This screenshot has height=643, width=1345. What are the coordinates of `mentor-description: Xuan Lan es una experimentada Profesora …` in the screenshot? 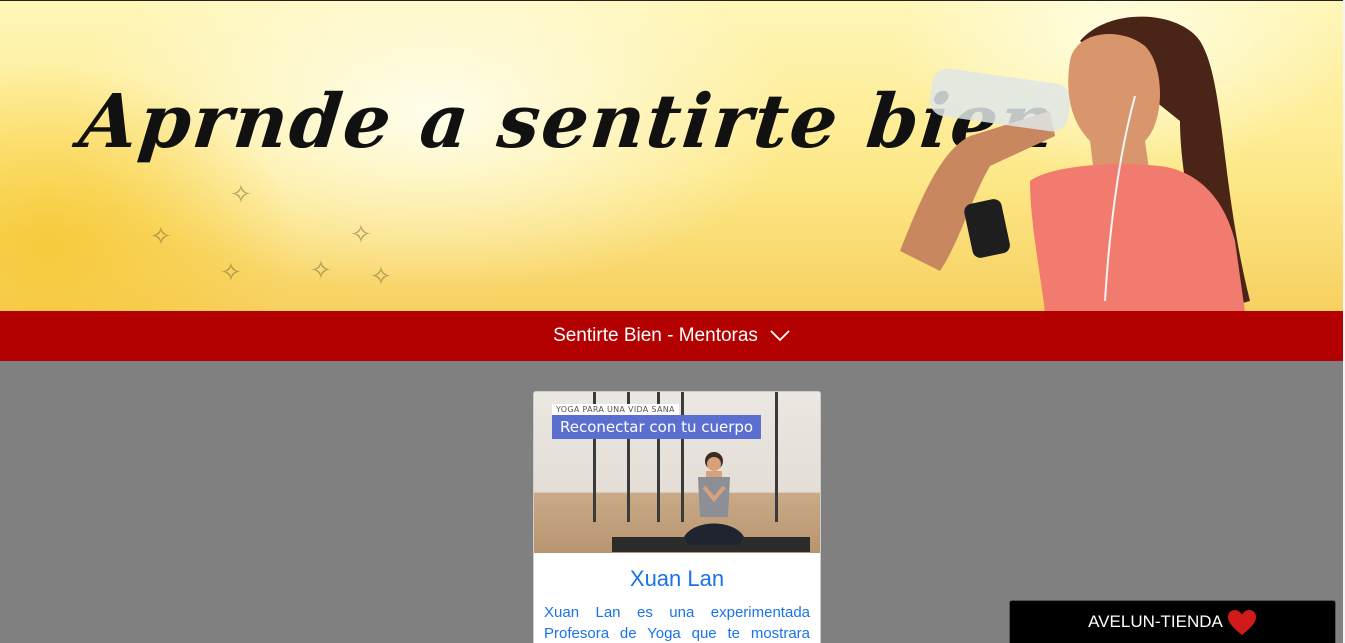 It's located at (677, 623).